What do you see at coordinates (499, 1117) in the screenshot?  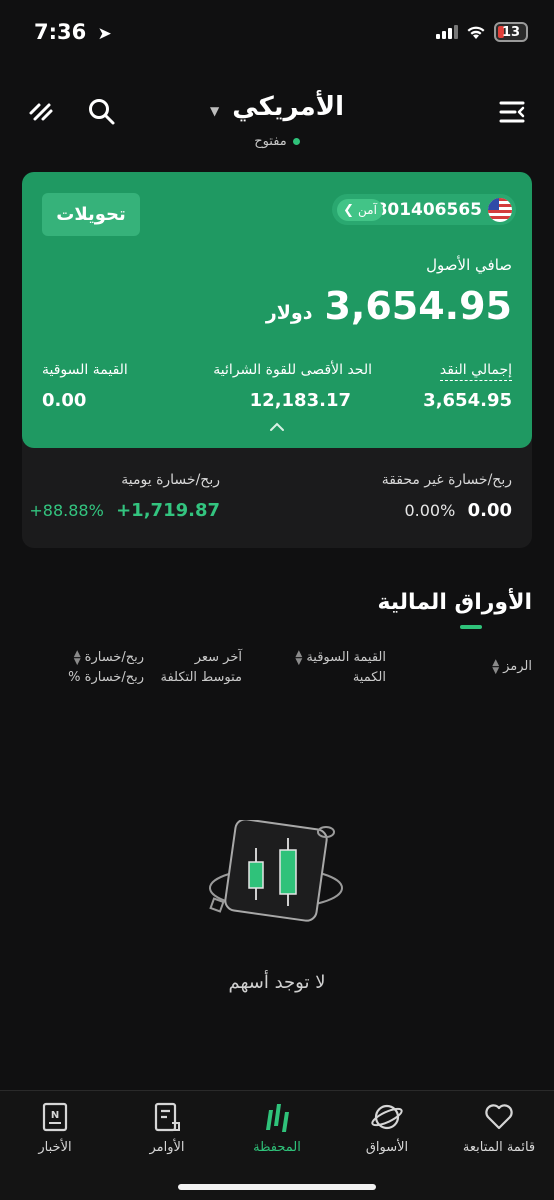 I see `heart-icon` at bounding box center [499, 1117].